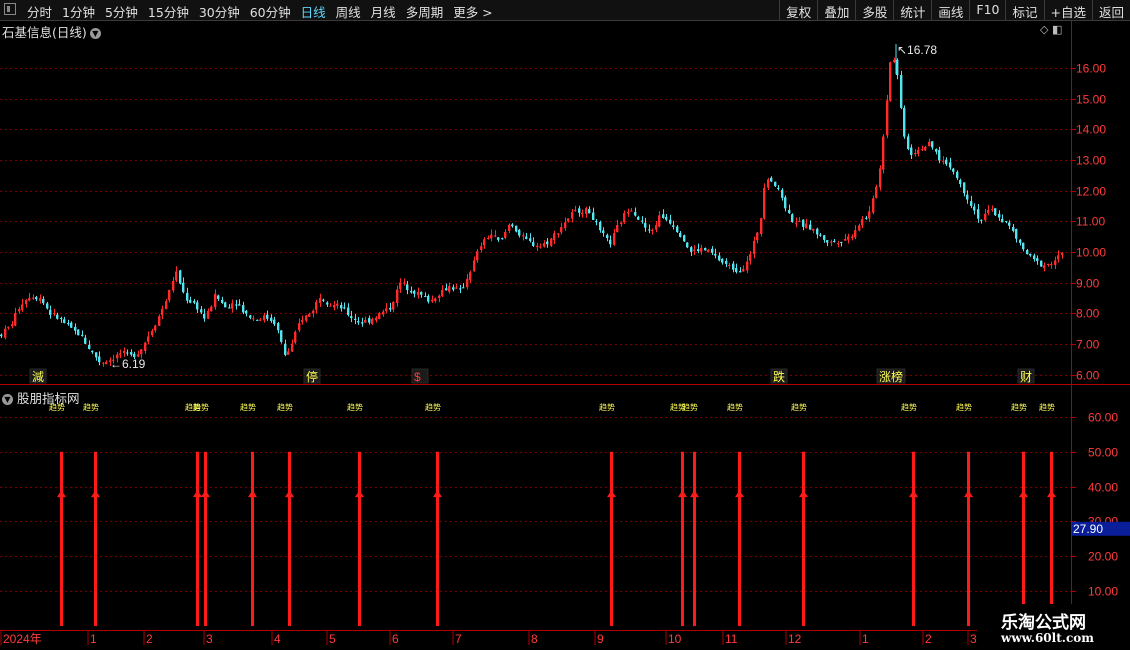  What do you see at coordinates (1091, 192) in the screenshot?
I see `price-tick-label: 12.00` at bounding box center [1091, 192].